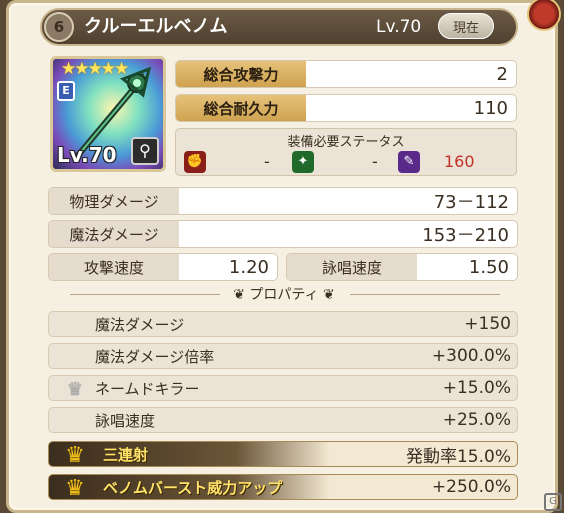  I want to click on property-name: ネームドキラー, so click(147, 388).